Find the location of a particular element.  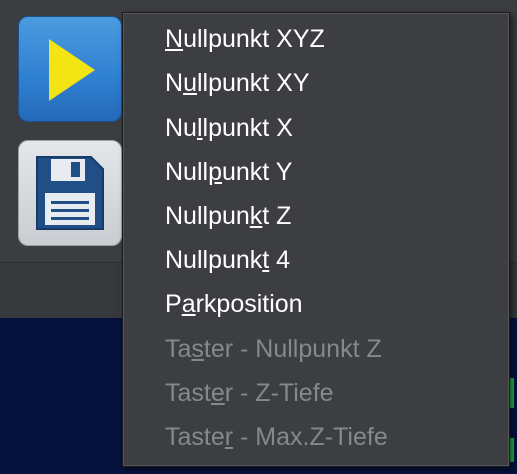

menu-item-nullpunkt-z: Nullpunkt Z is located at coordinates (228, 216).